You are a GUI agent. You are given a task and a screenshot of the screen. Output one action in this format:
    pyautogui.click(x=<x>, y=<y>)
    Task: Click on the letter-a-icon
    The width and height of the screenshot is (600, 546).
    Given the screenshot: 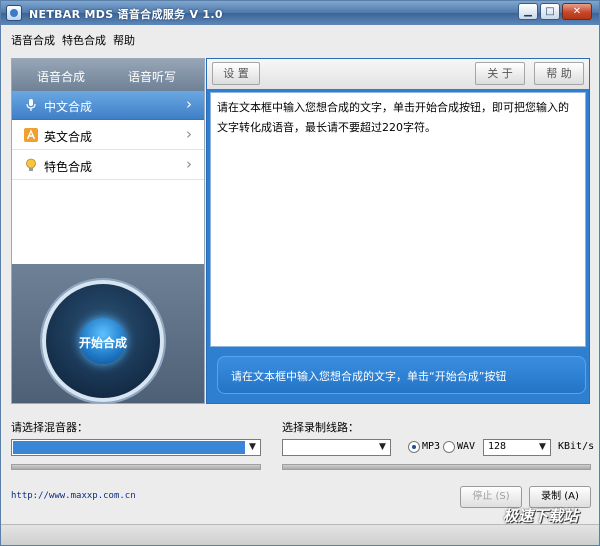 What is the action you would take?
    pyautogui.click(x=31, y=135)
    